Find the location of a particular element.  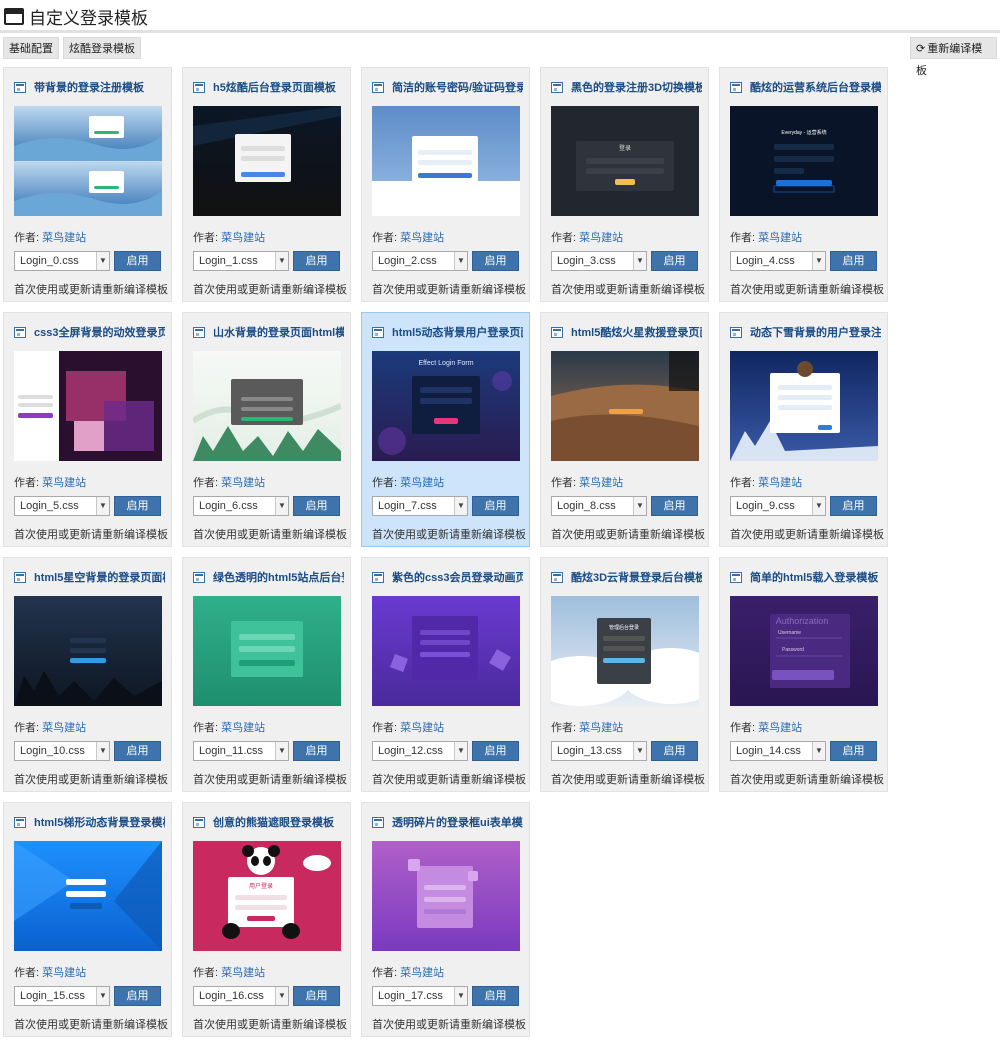

css-select: Login_16.css ▼ is located at coordinates (241, 996).